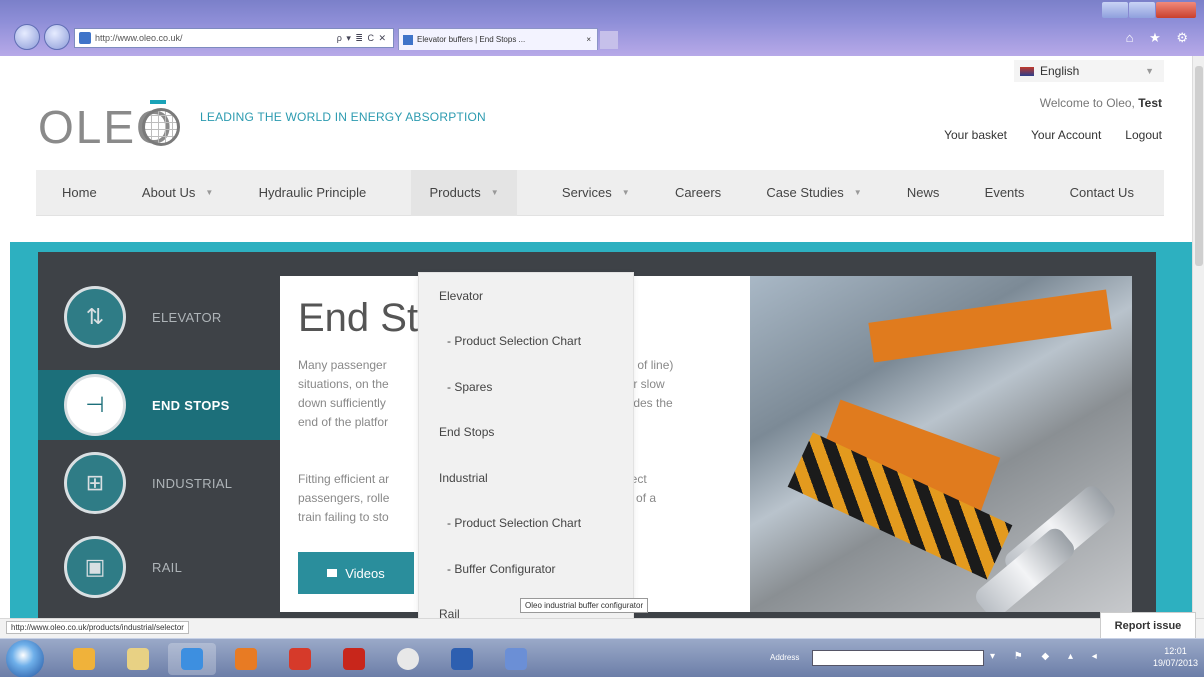 The image size is (1204, 677). What do you see at coordinates (526, 387) in the screenshot?
I see `menu-item-spares: - Spares` at bounding box center [526, 387].